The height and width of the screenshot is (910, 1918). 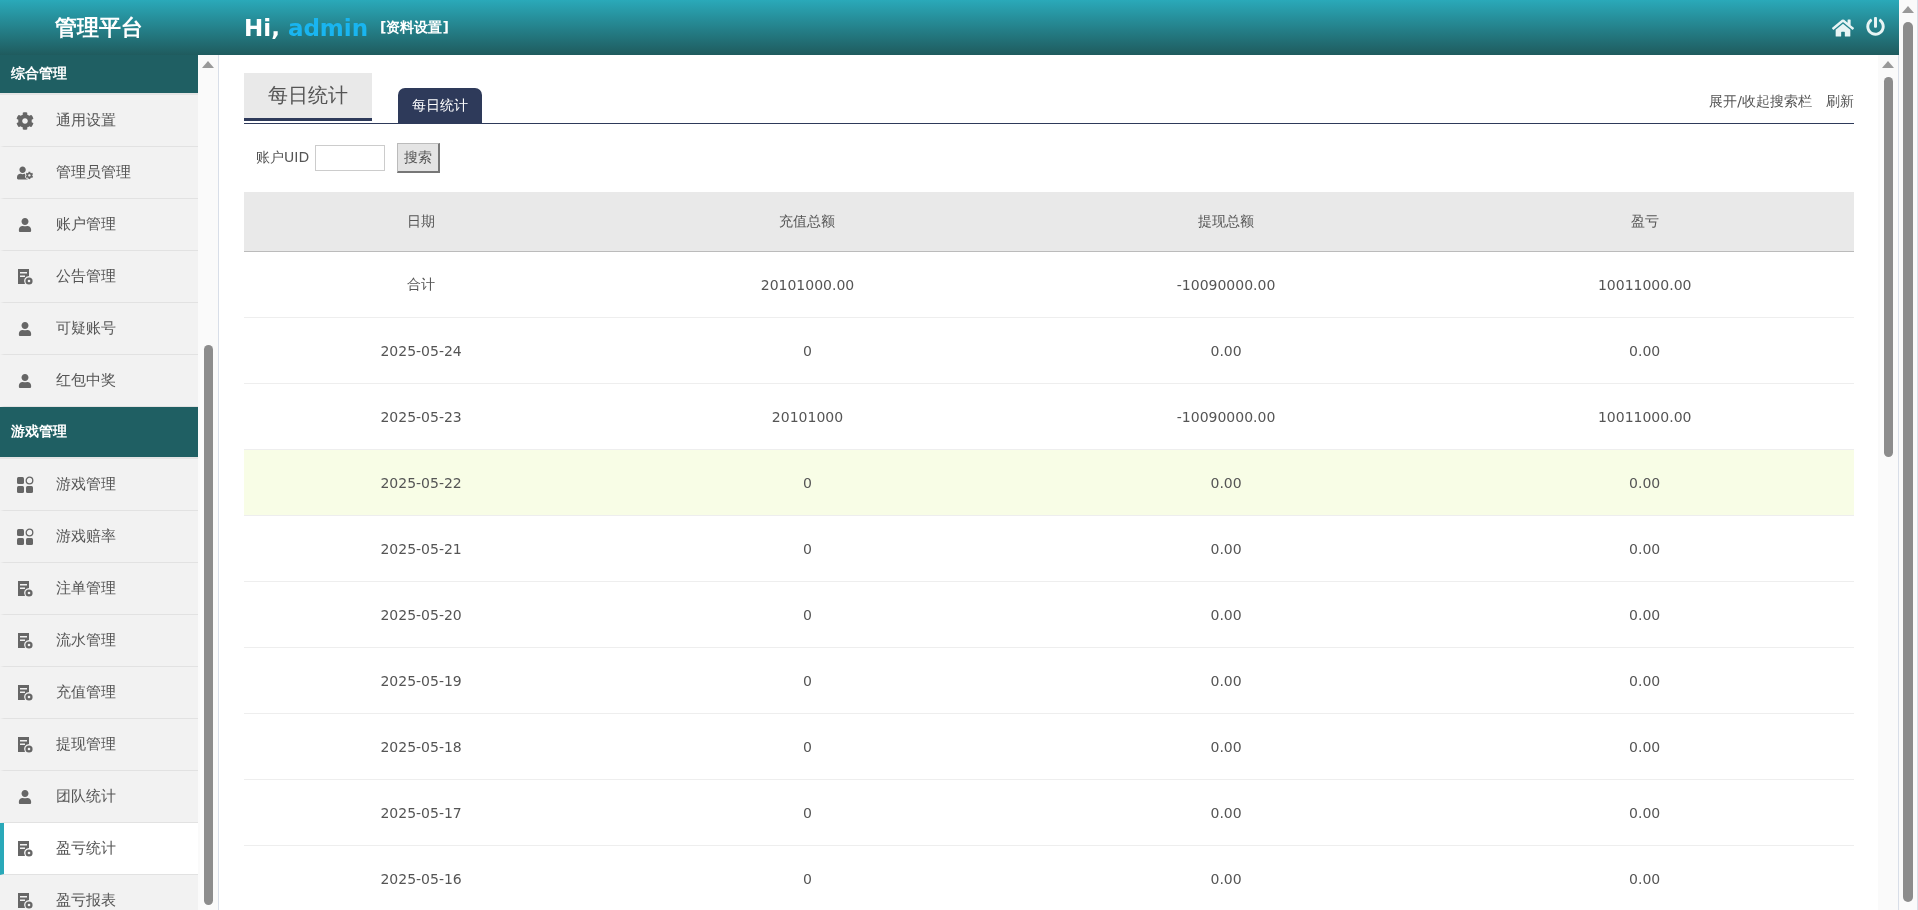 I want to click on sidebar-item: 盈亏统计, so click(x=99, y=849).